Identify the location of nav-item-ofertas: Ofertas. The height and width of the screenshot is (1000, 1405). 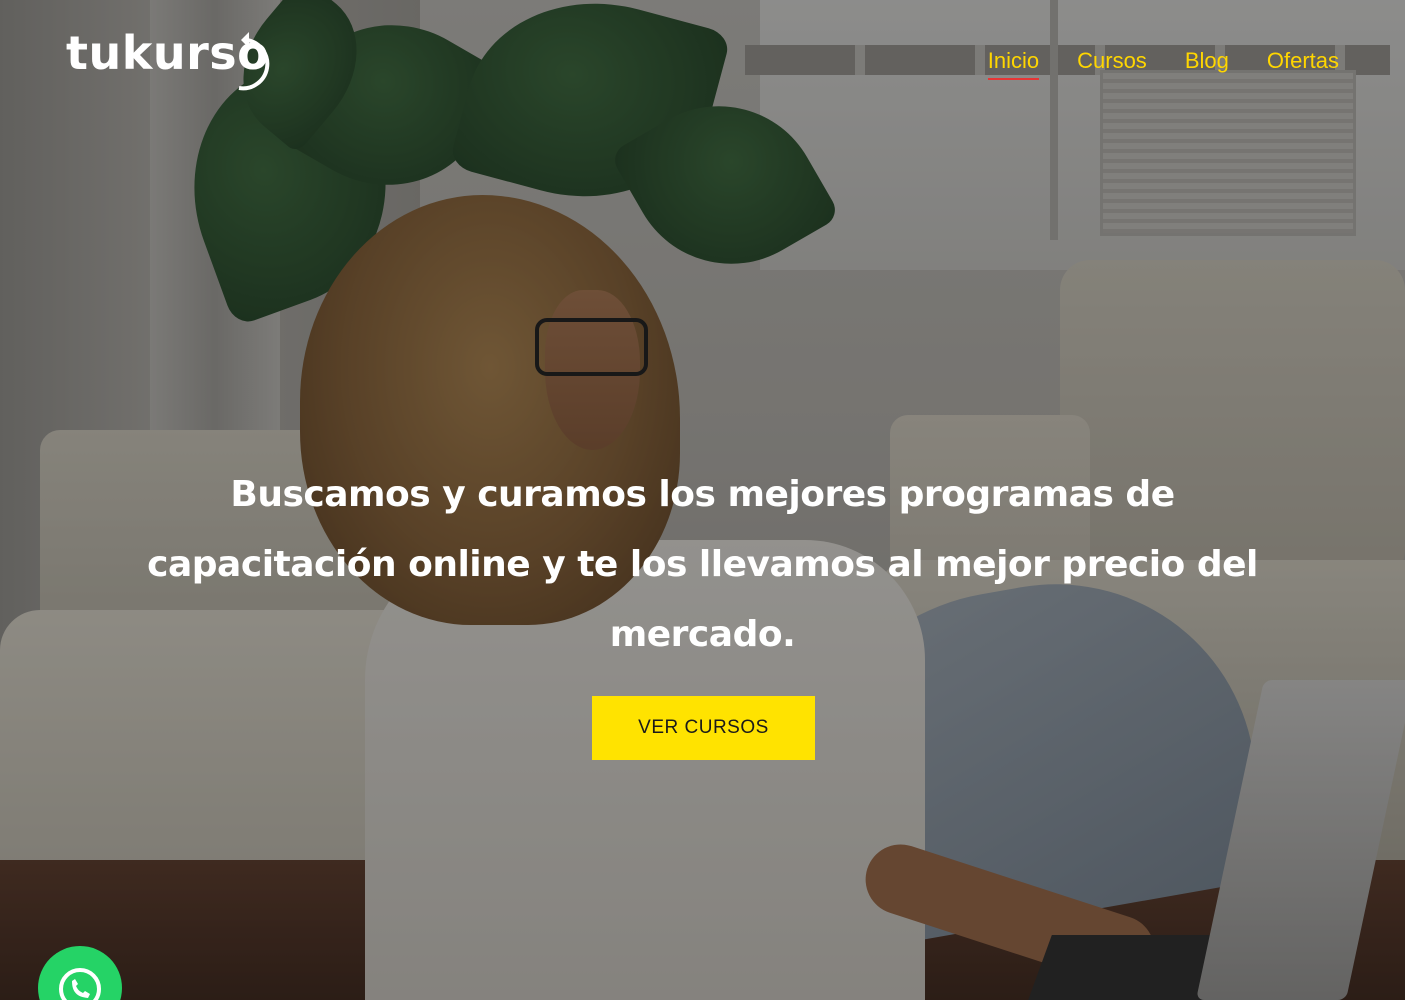
(1303, 64).